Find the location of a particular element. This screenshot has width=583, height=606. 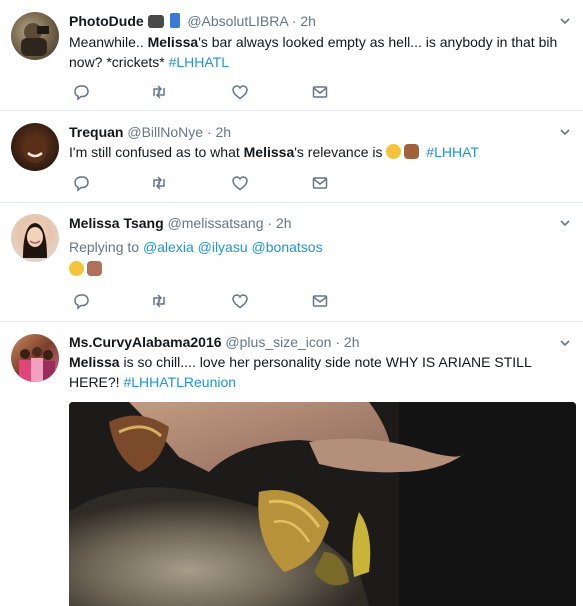

display-name: Melissa Tsang is located at coordinates (116, 223).